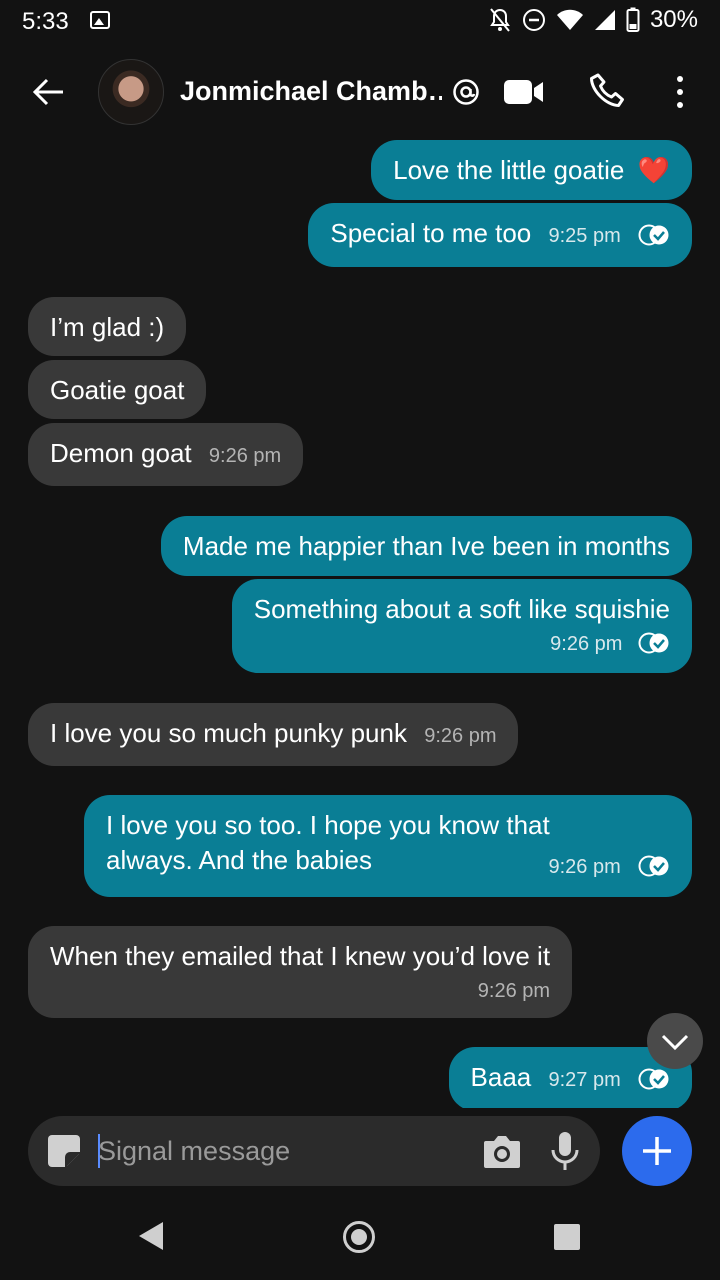 This screenshot has width=720, height=1280. What do you see at coordinates (466, 92) in the screenshot?
I see `username-at-icon` at bounding box center [466, 92].